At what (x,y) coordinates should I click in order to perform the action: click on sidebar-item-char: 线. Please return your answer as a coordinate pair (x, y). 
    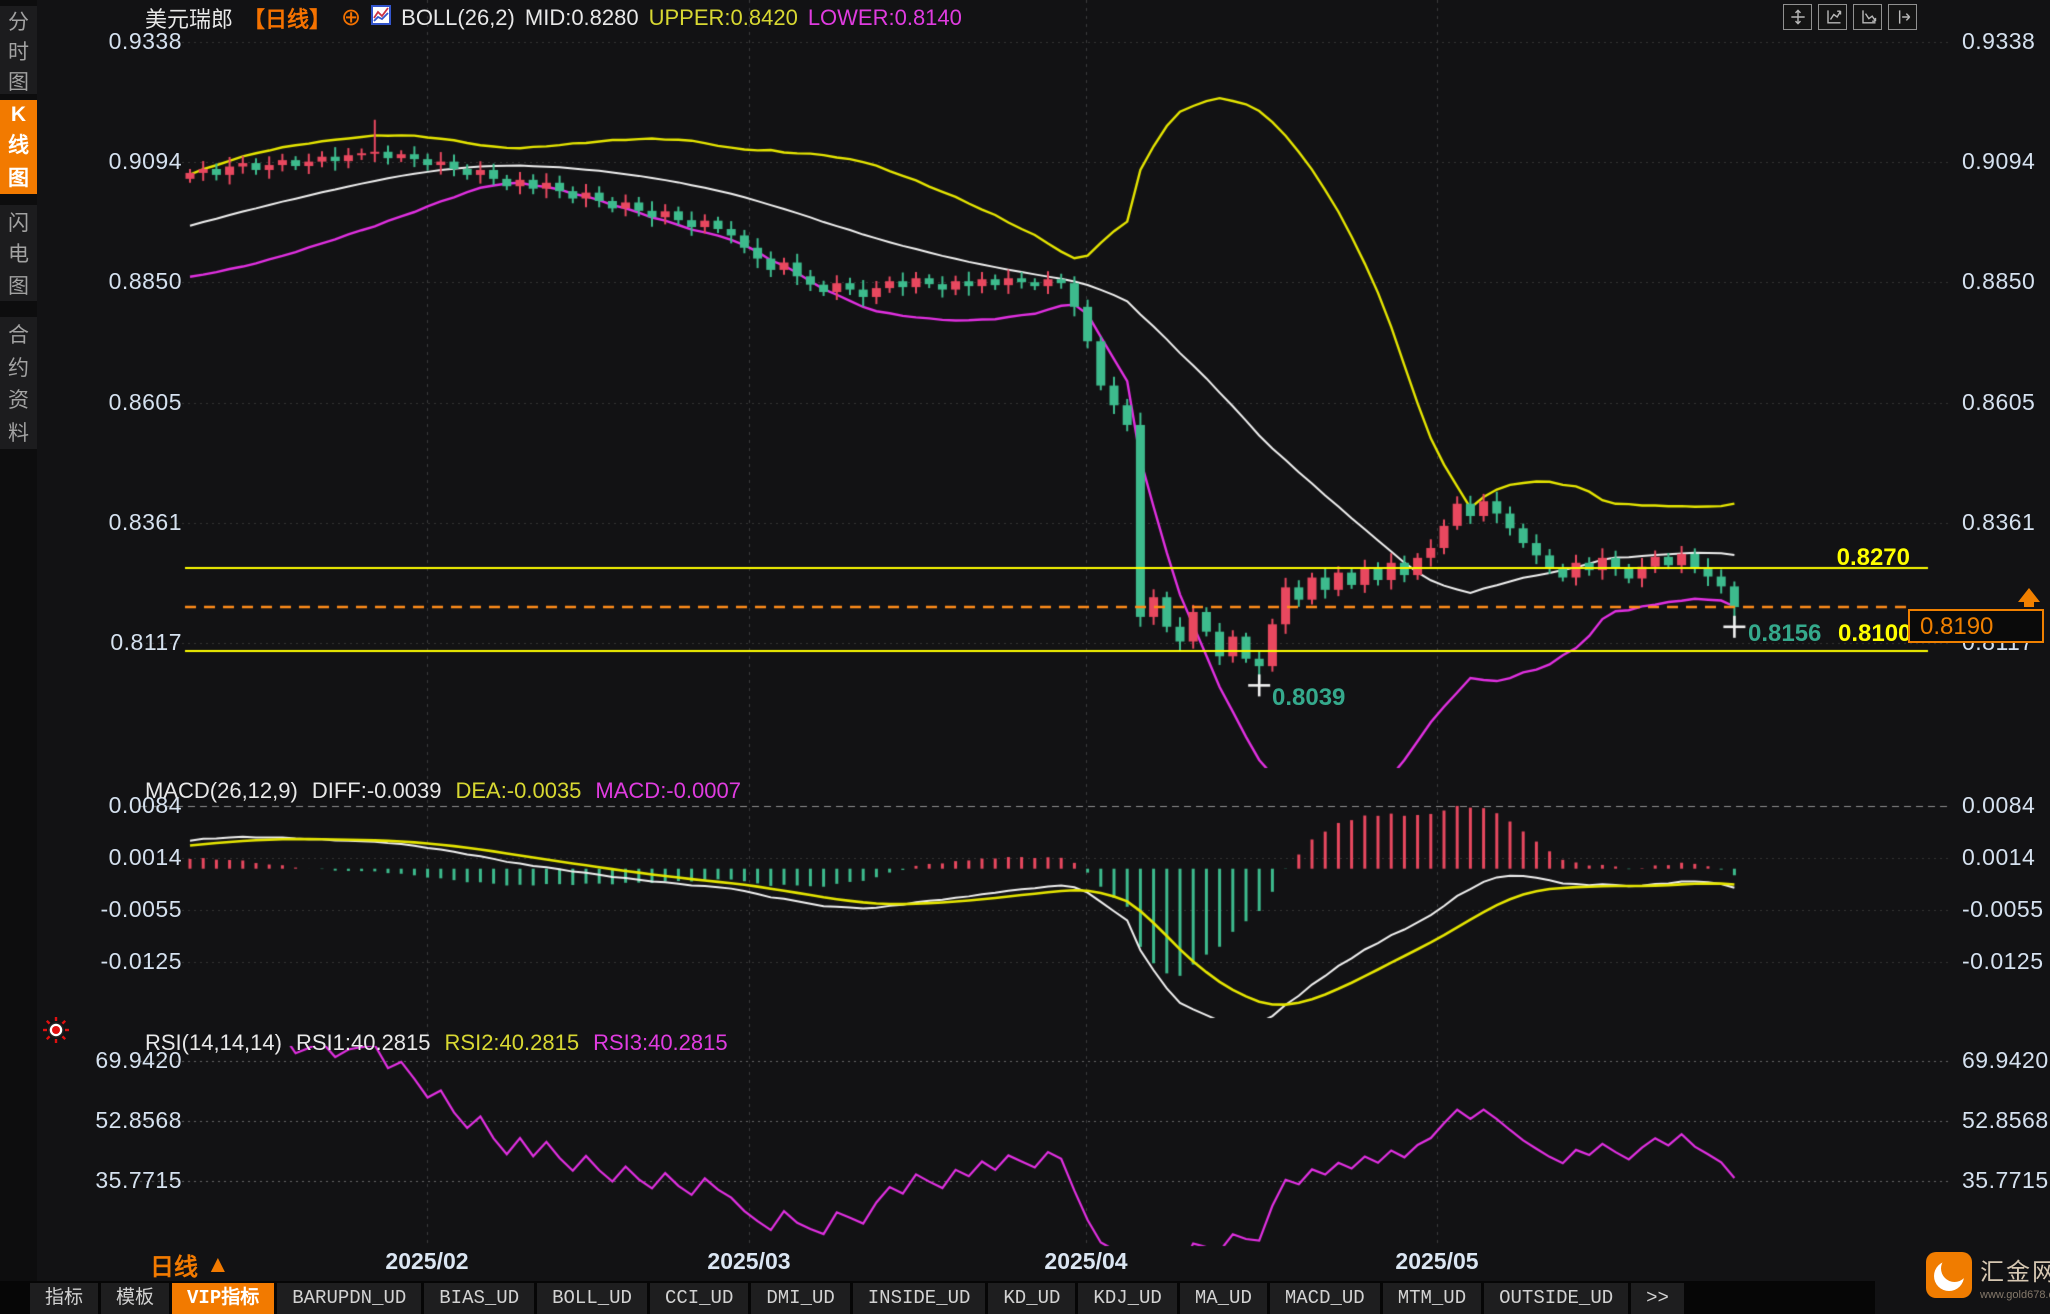
    Looking at the image, I should click on (18, 145).